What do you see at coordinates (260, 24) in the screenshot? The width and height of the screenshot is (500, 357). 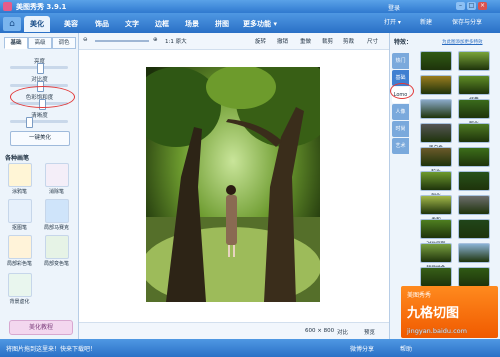 I see `tab-more: 更多功能 ▾` at bounding box center [260, 24].